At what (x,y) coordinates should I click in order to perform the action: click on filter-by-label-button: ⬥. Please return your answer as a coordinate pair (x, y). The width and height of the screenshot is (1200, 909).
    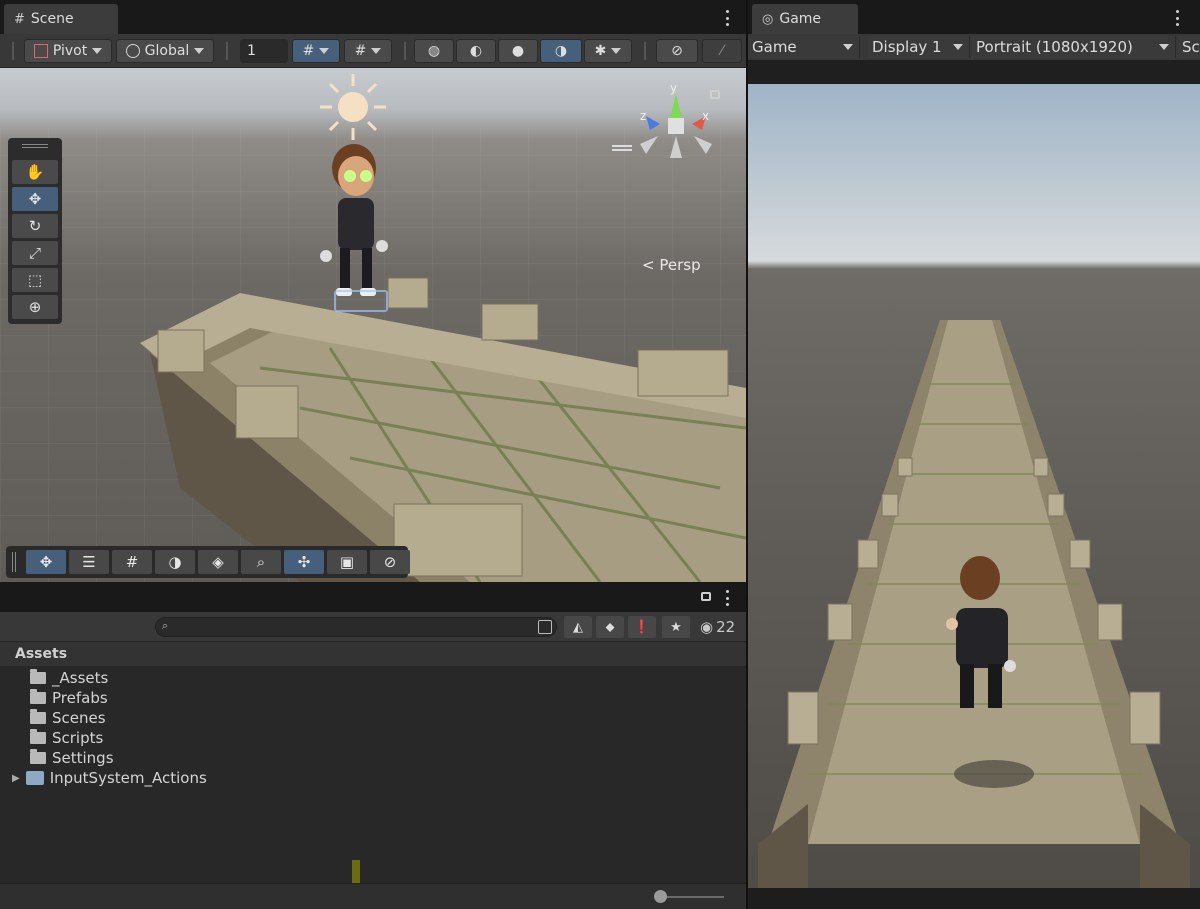
    Looking at the image, I should click on (610, 627).